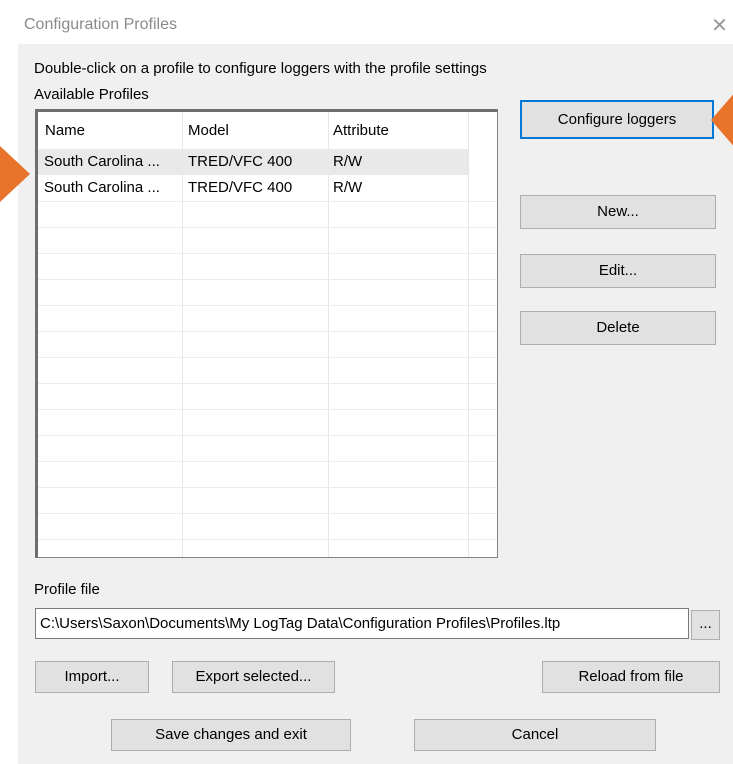  Describe the element at coordinates (719, 25) in the screenshot. I see `close-icon: ✕` at that location.